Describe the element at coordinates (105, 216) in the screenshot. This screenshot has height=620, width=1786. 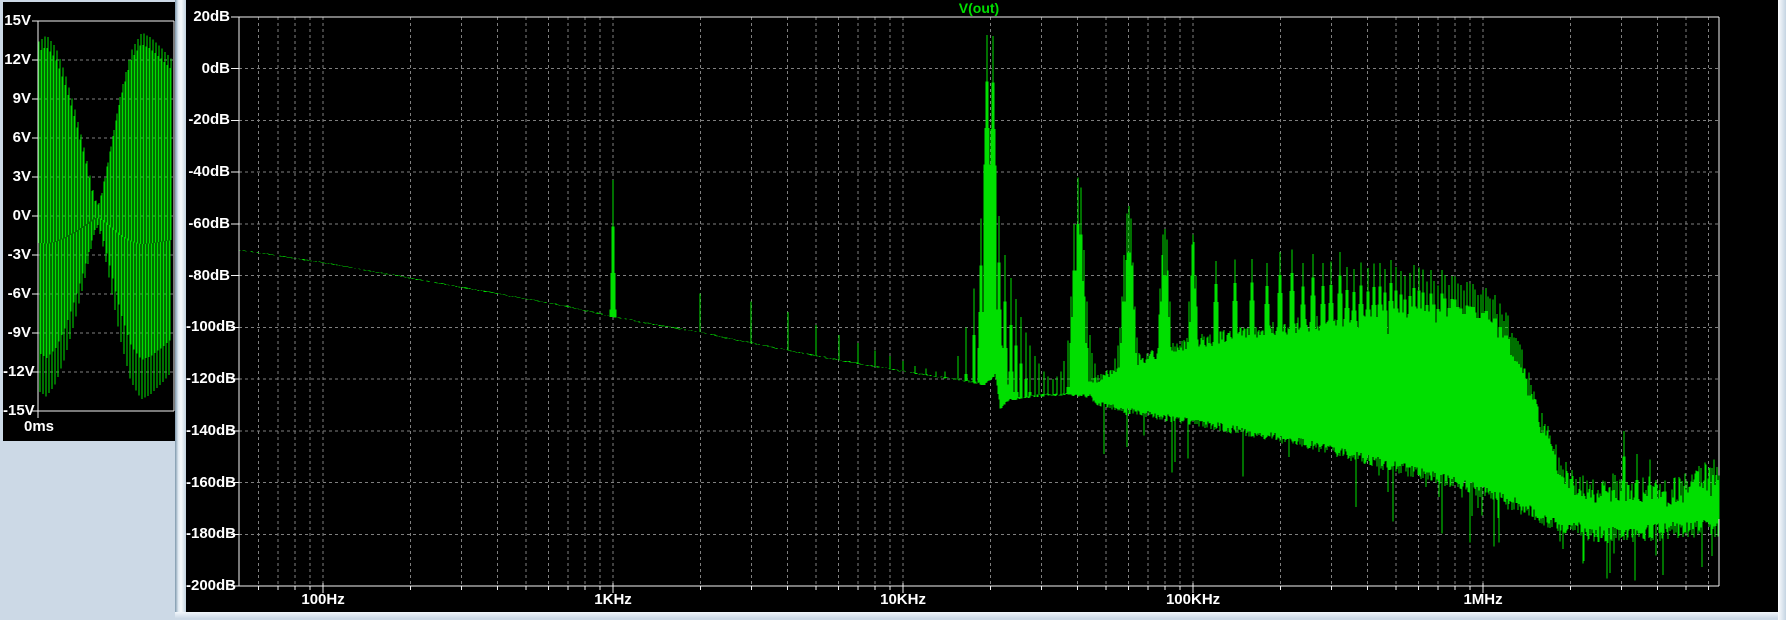
I see `time-domain-trace` at that location.